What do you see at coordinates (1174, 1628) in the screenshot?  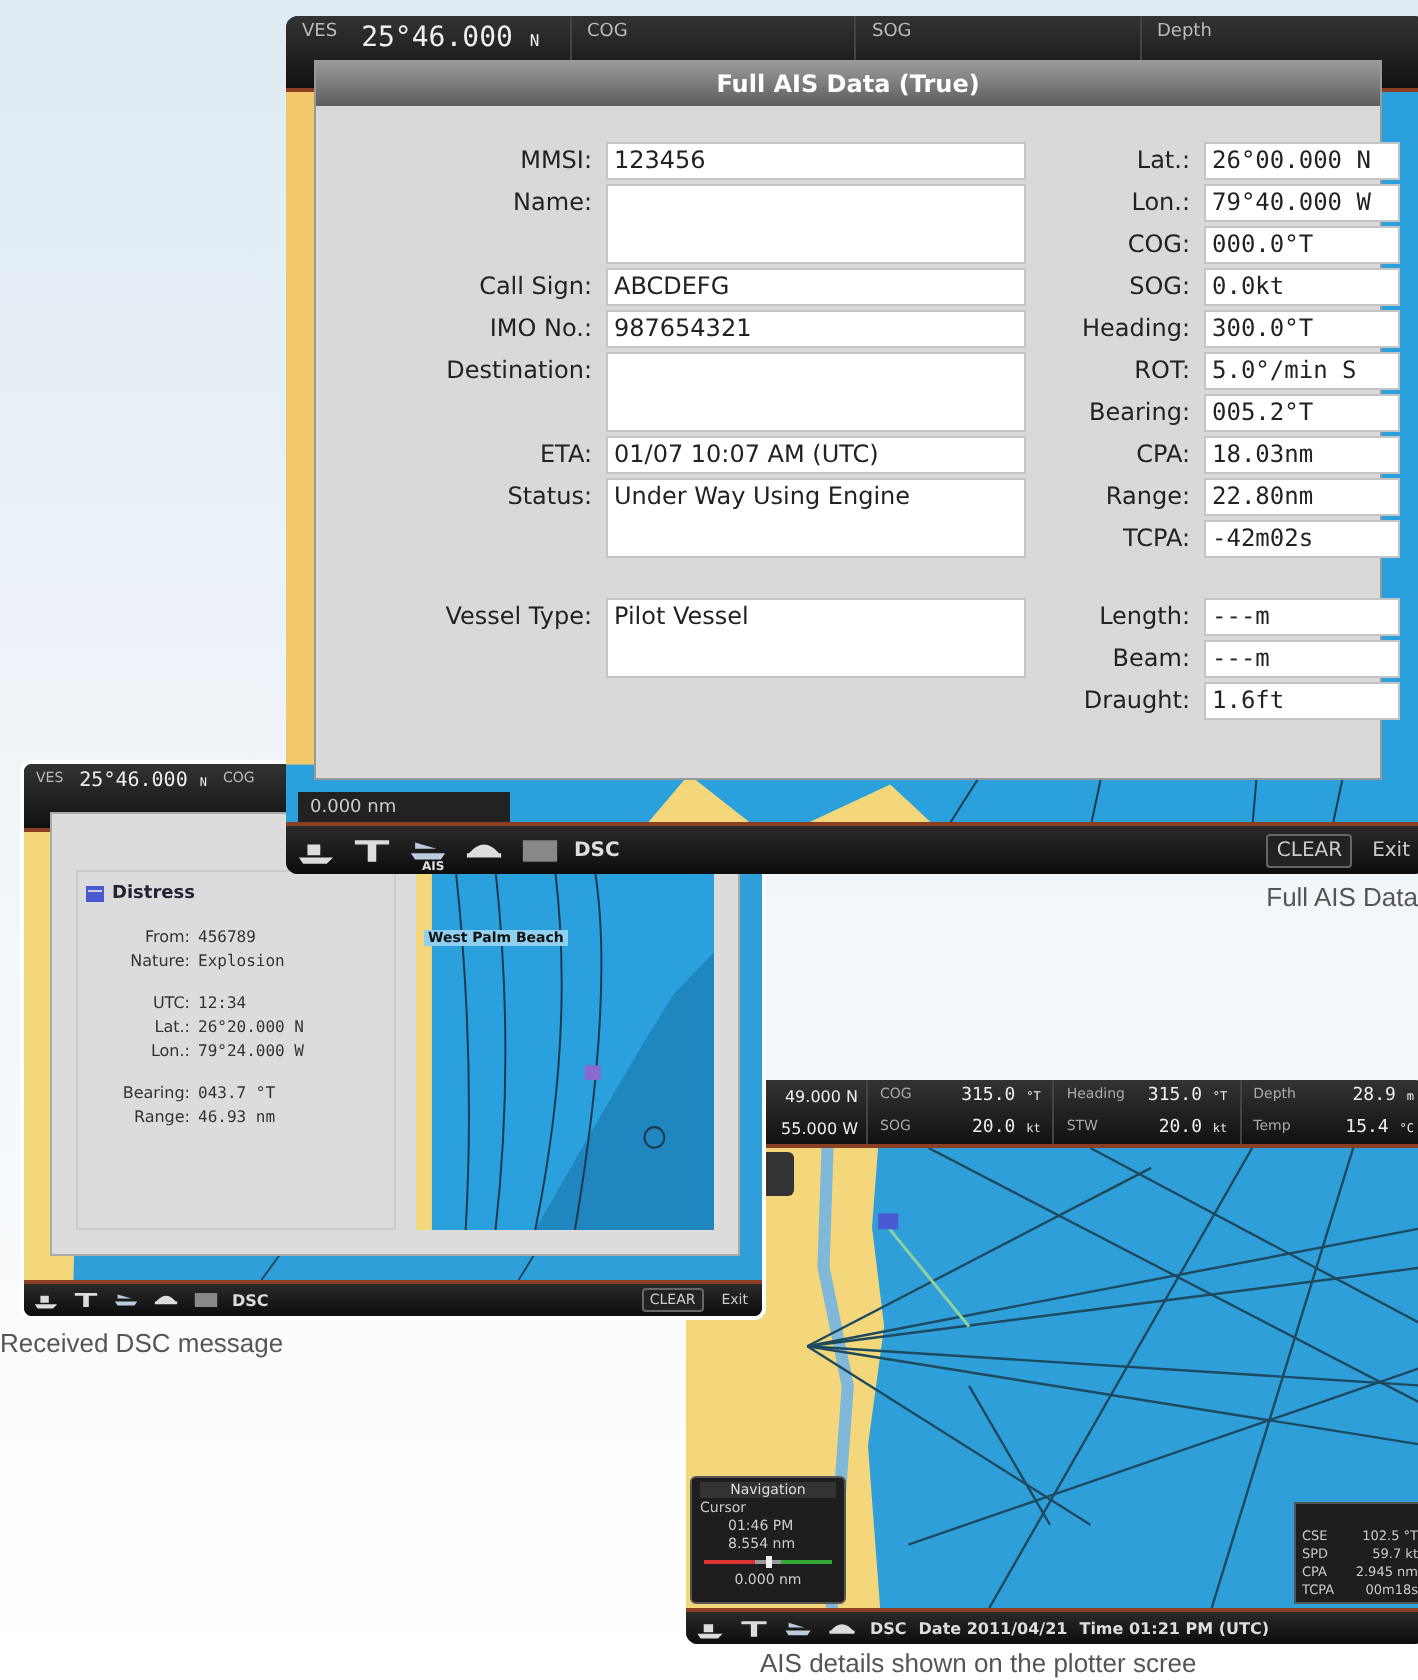 I see `time-readout: Time 01:21 PM (UTC)` at bounding box center [1174, 1628].